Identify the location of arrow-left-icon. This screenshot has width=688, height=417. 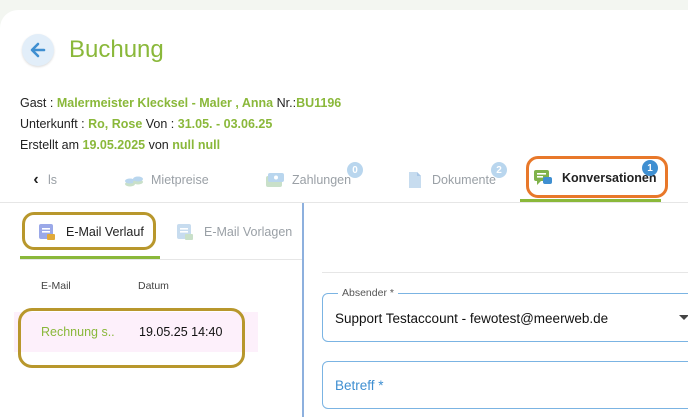
(38, 50).